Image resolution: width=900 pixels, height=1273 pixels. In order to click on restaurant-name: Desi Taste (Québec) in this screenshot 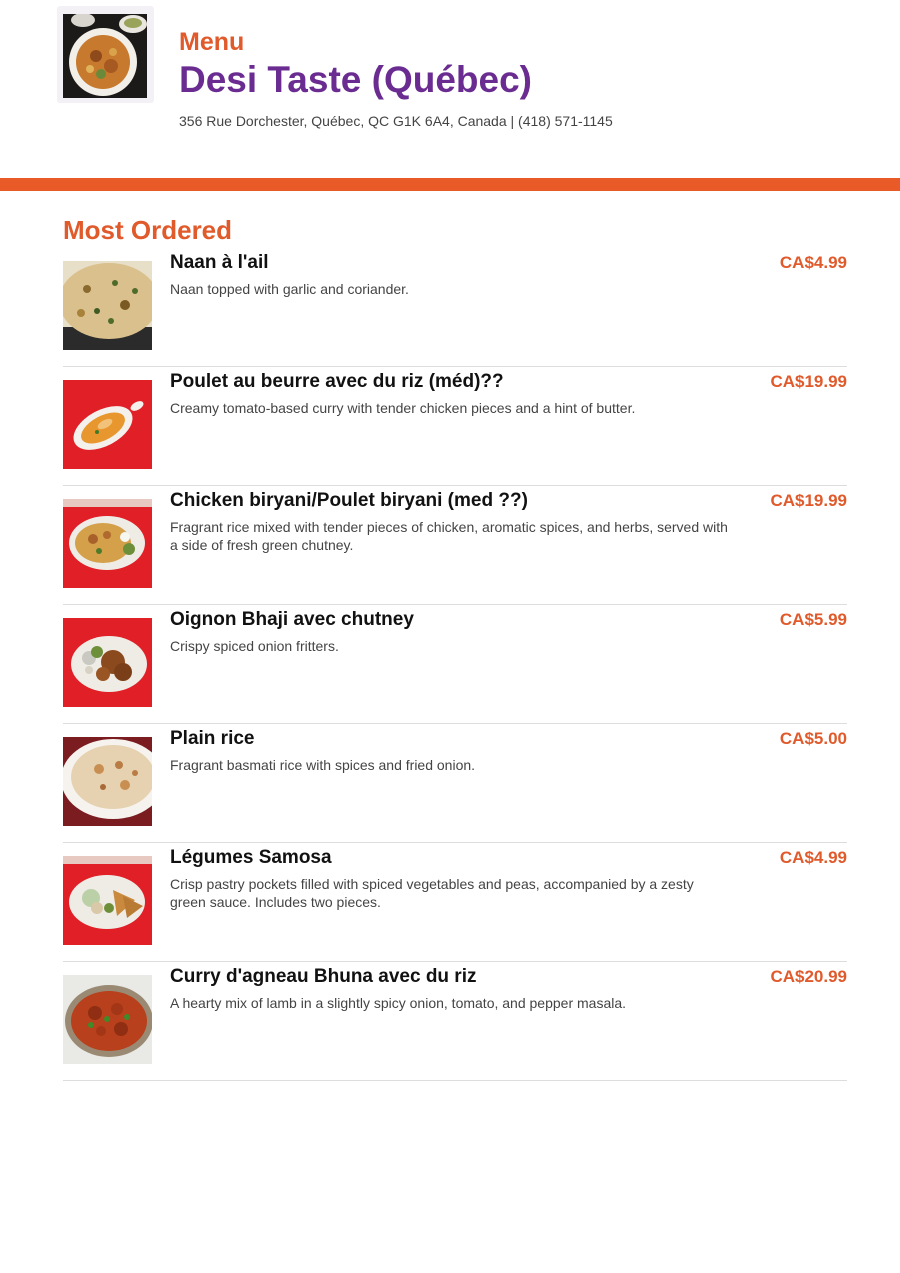, I will do `click(355, 79)`.